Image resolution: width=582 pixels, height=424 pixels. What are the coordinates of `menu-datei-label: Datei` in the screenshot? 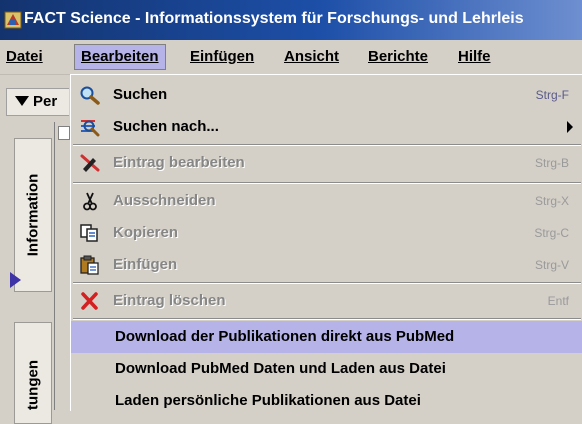 It's located at (24, 56).